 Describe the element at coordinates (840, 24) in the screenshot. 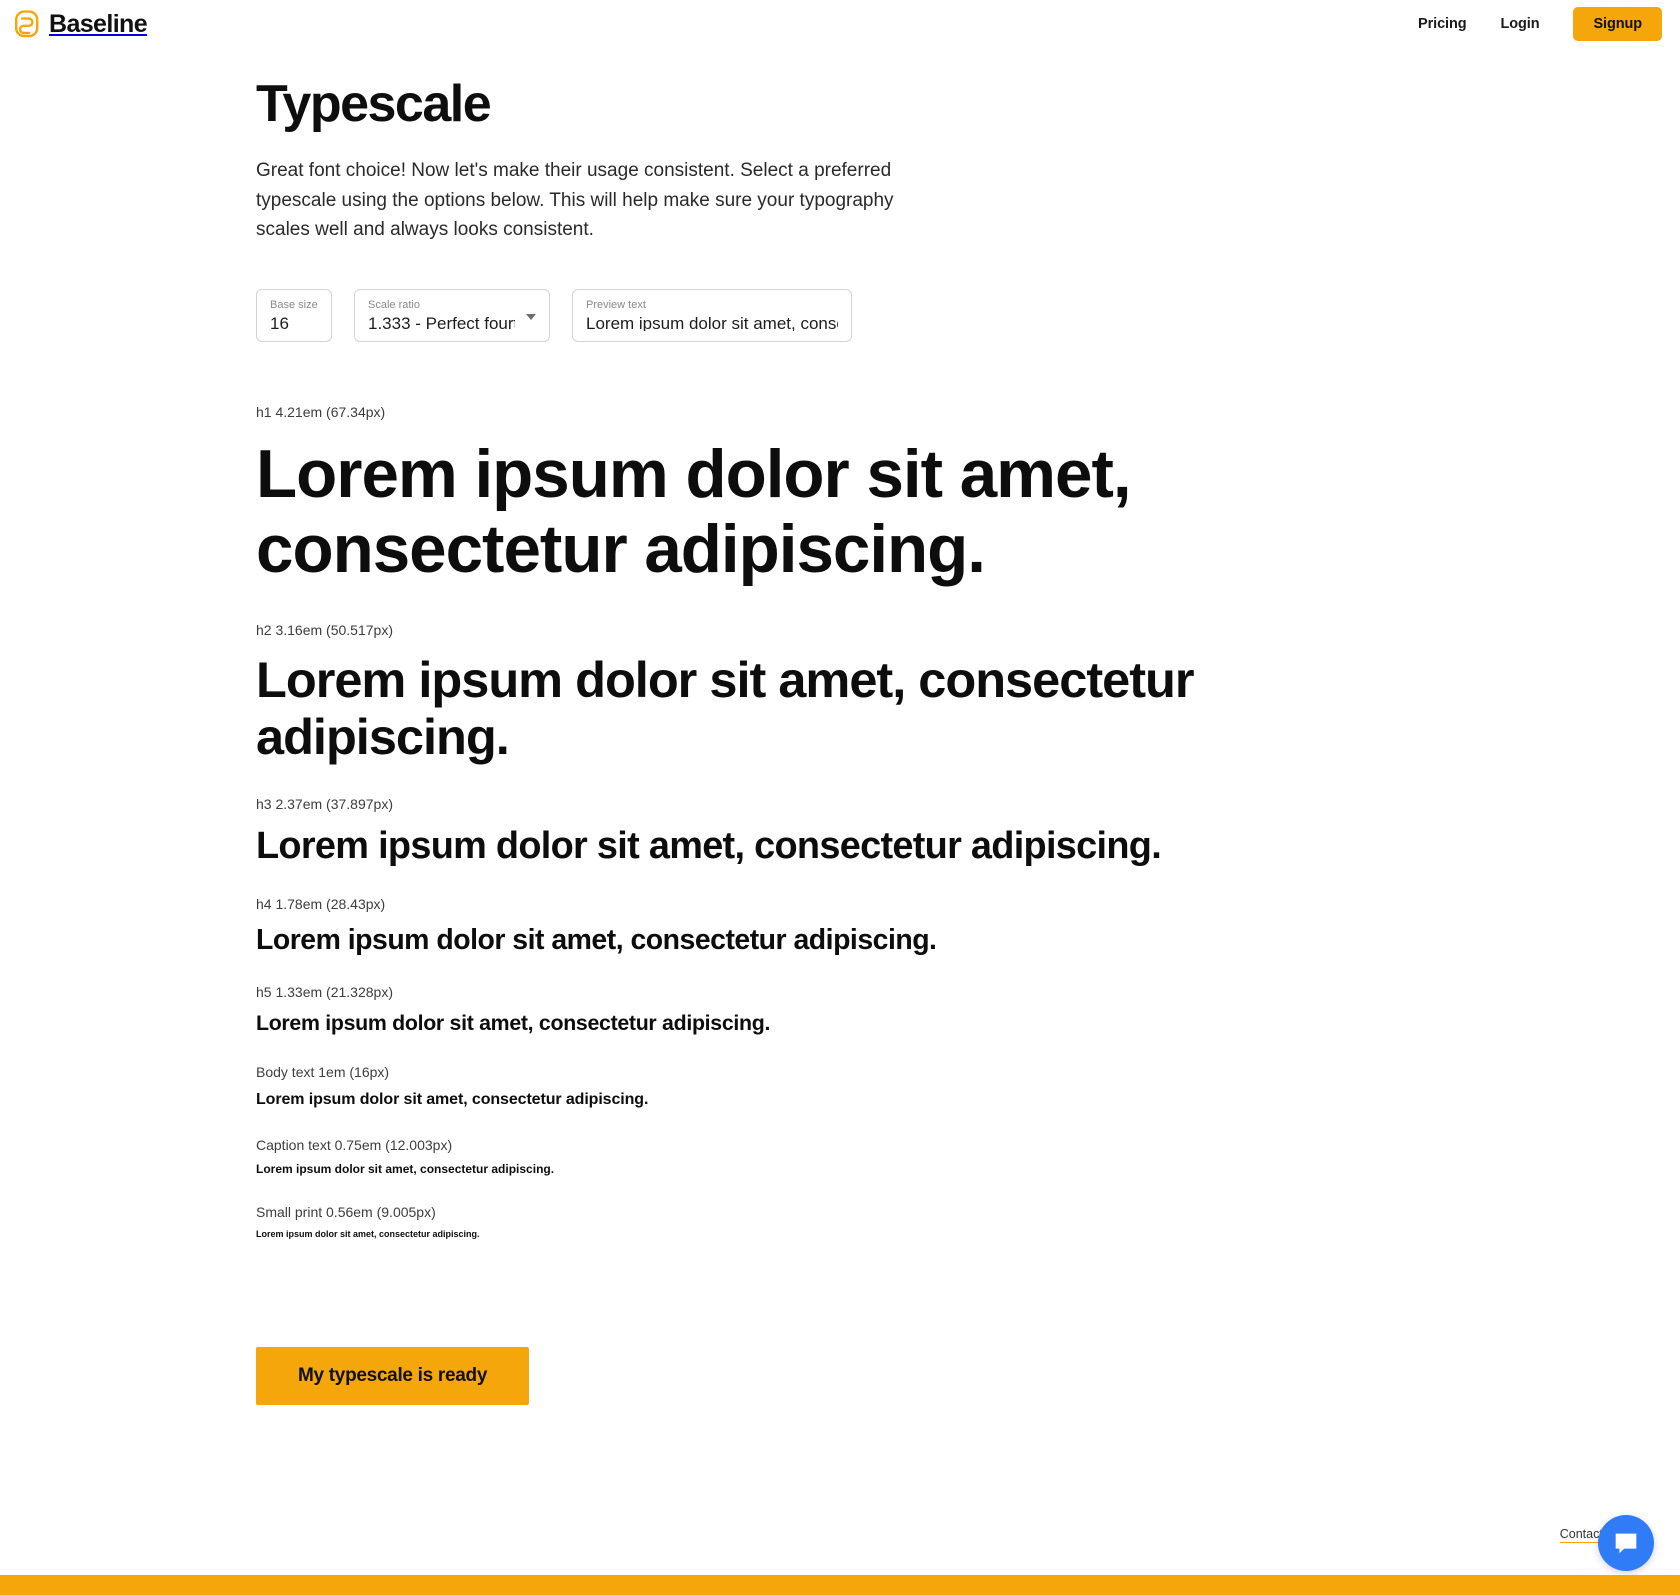

I see `top-navigation-bar: Baseline Pricing Login Signup` at that location.